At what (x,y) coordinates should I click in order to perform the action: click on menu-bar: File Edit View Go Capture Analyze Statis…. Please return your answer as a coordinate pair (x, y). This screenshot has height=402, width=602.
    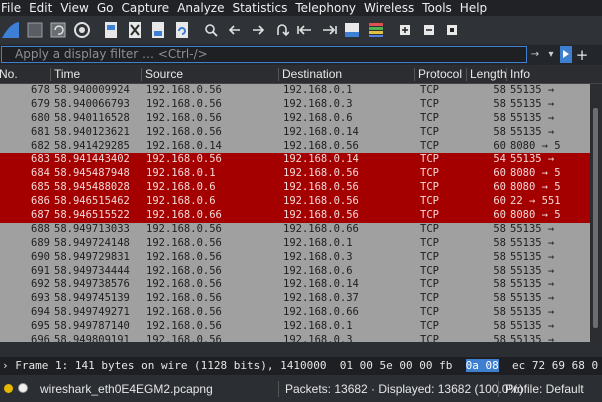
    Looking at the image, I should click on (301, 8).